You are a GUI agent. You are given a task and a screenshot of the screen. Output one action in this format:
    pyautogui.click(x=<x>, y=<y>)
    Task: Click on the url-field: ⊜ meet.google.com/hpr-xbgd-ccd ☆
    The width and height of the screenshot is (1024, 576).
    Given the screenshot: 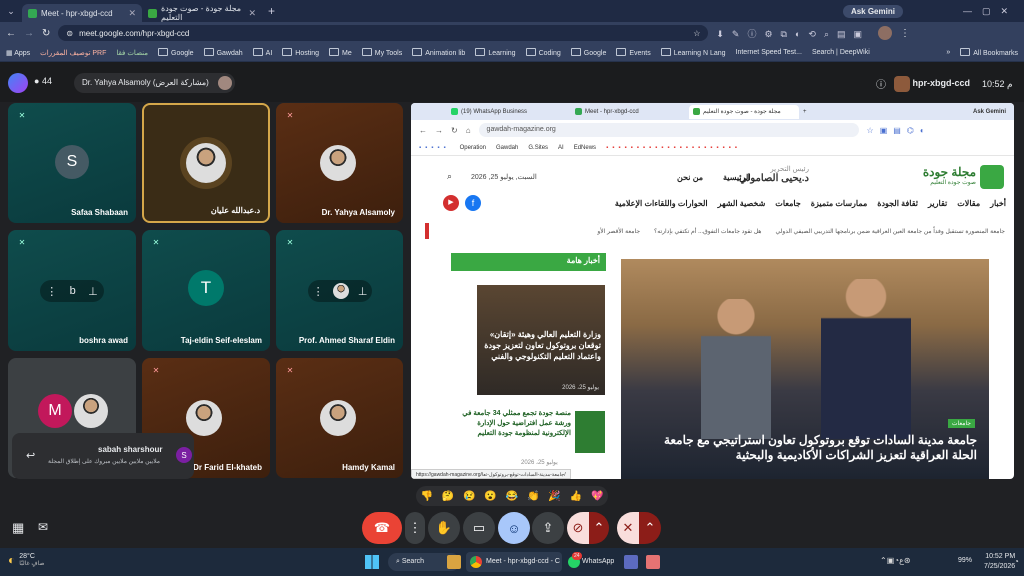 What is the action you would take?
    pyautogui.click(x=383, y=33)
    